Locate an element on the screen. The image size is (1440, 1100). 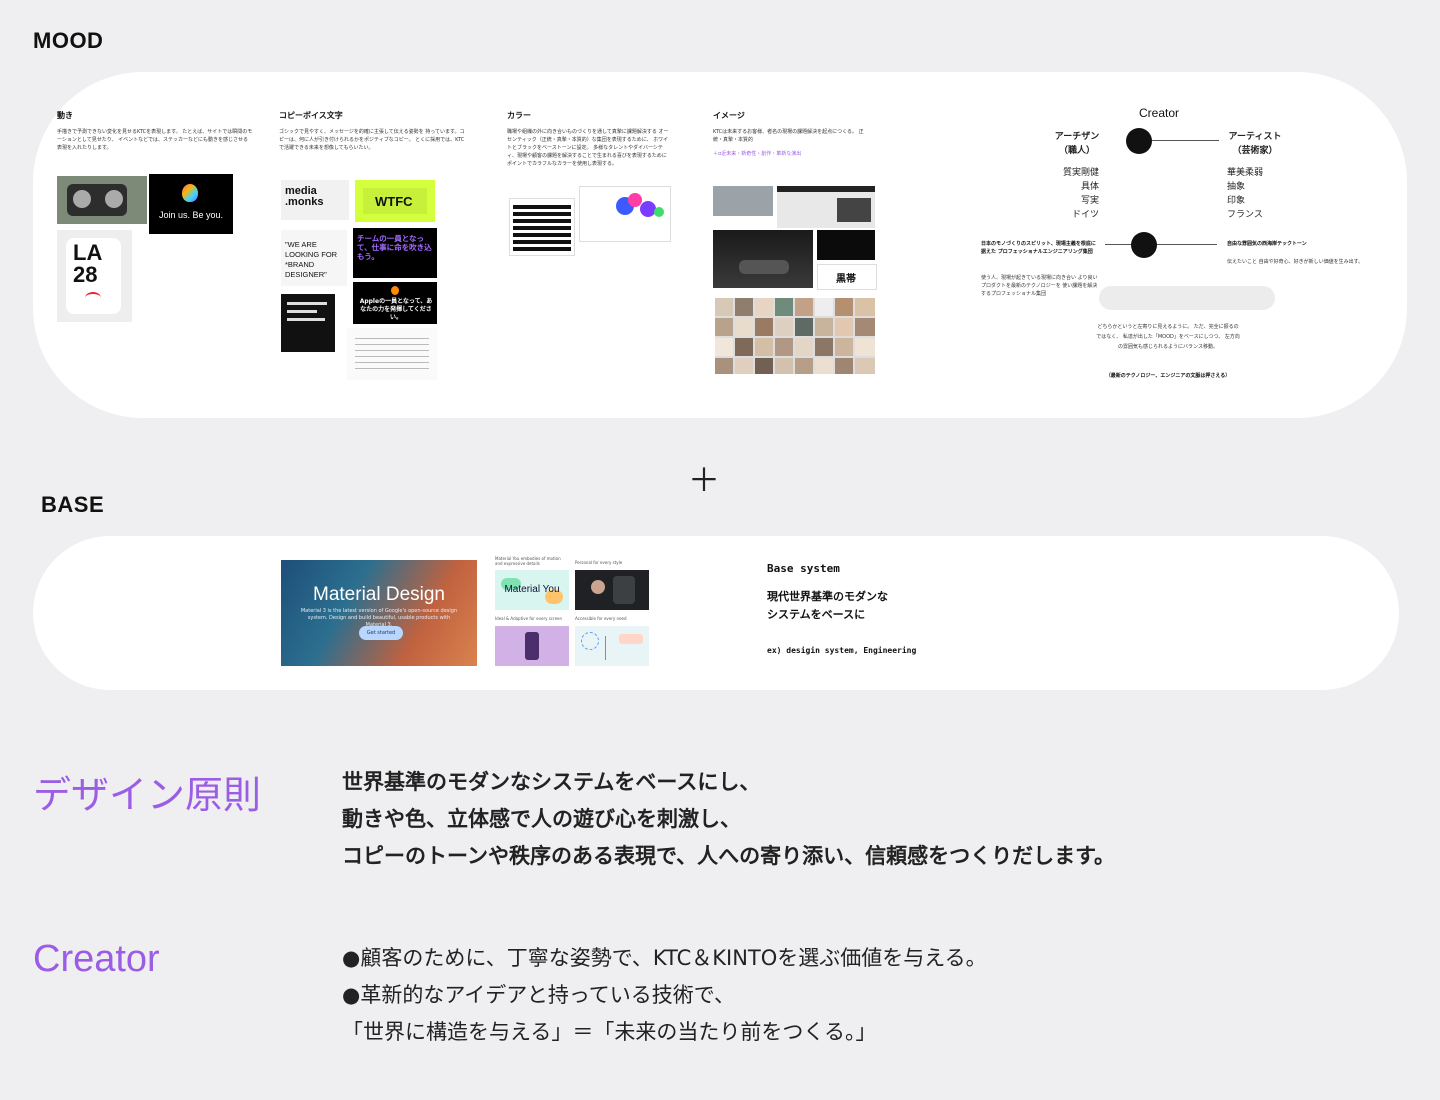
copy-thumb-looking: "WE ARE LOOKING FOR *BRAND DESIGNER" is located at coordinates (314, 258).